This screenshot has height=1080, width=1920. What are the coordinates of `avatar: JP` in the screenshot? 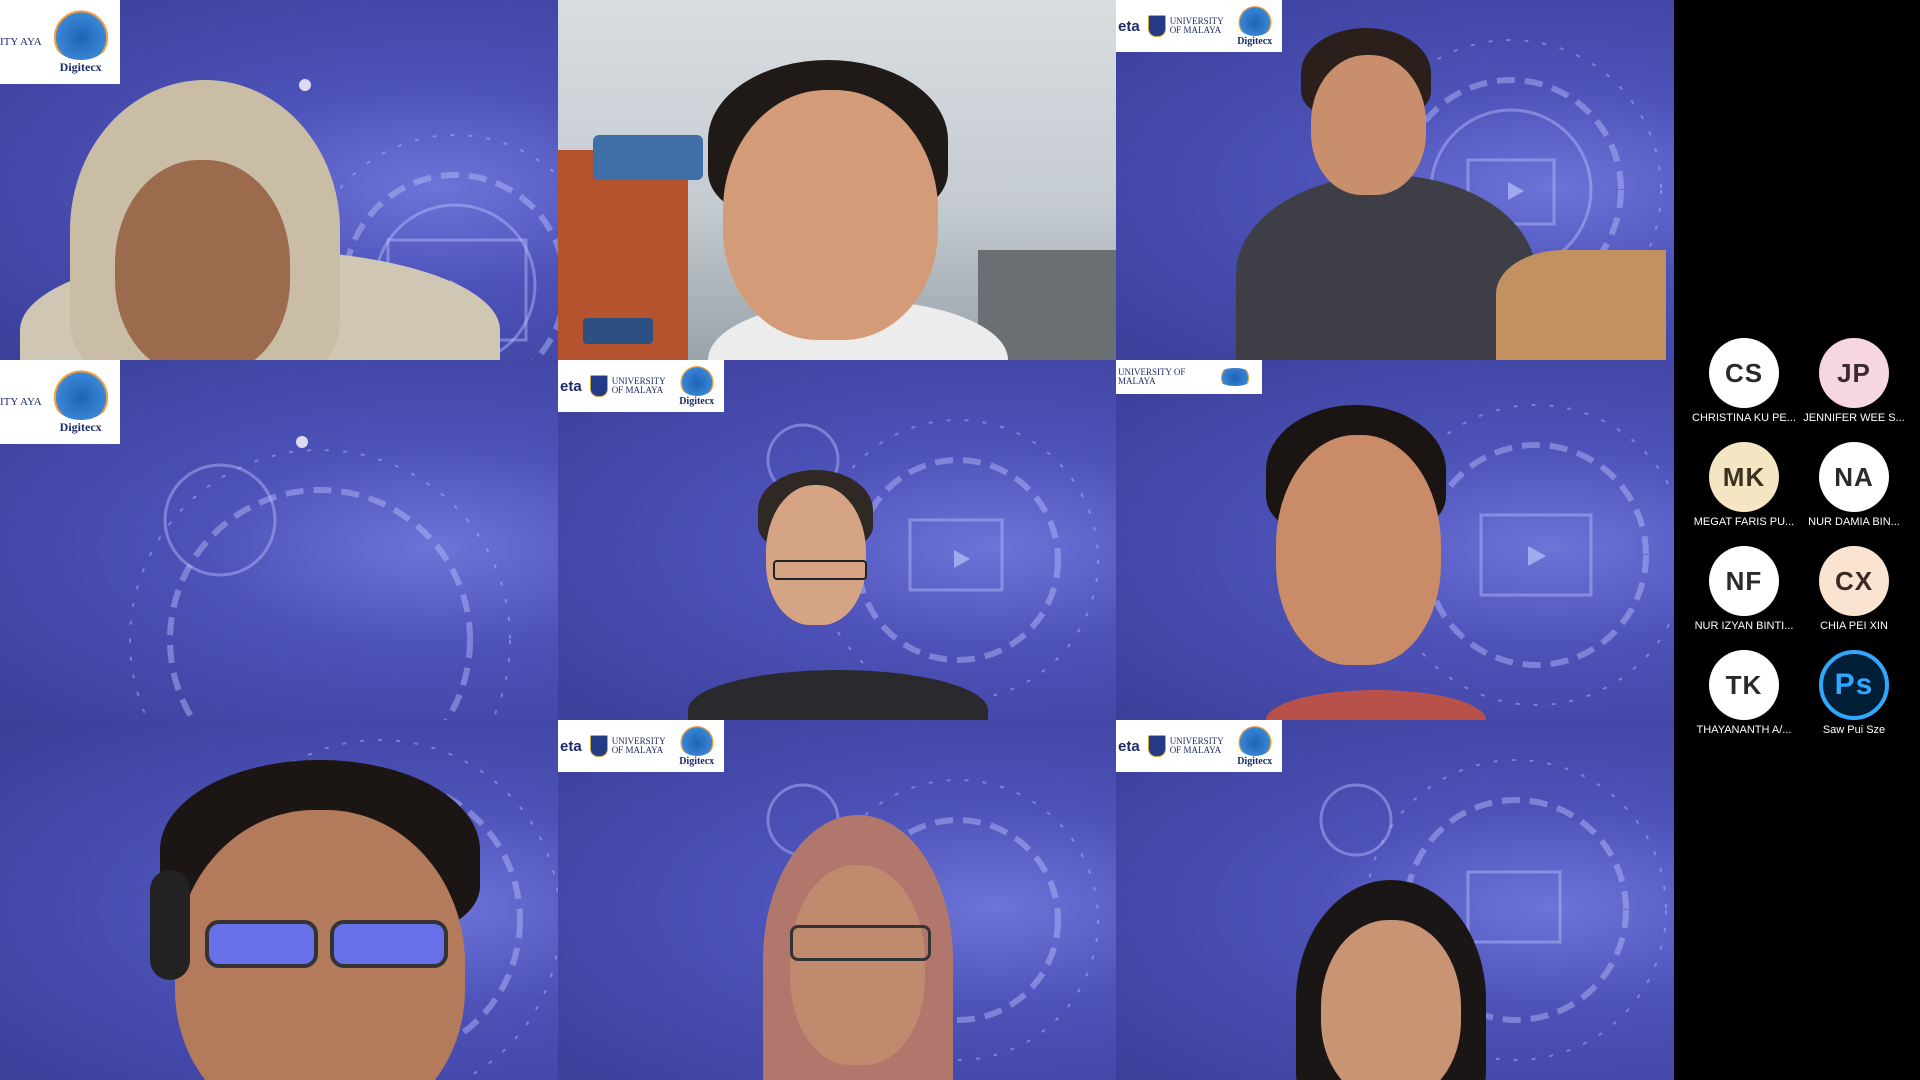 It's located at (1854, 373).